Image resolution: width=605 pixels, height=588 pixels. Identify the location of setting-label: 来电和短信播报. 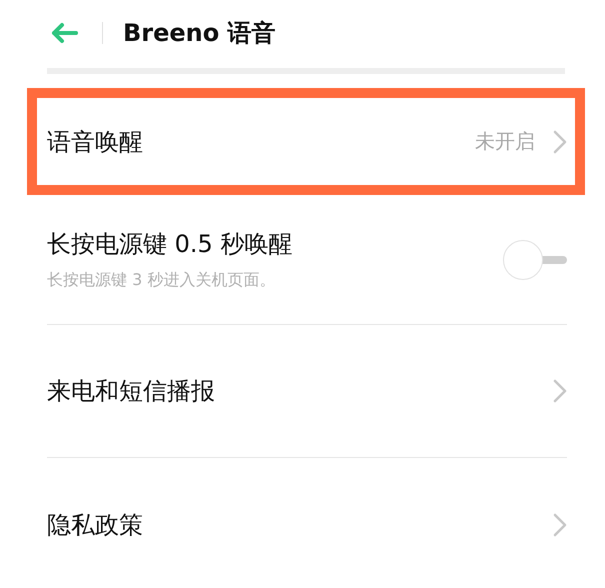
(131, 391).